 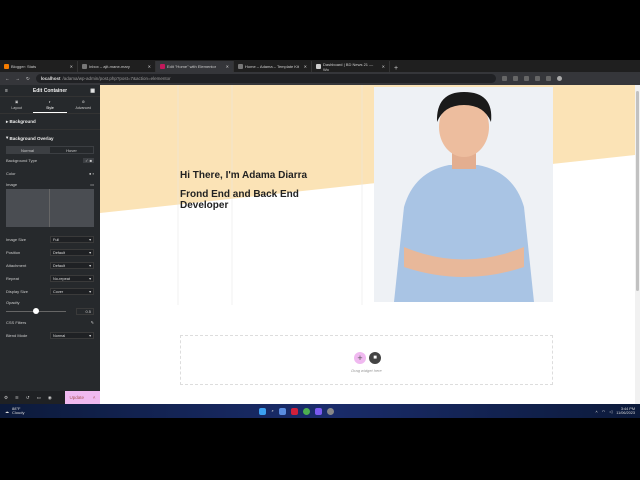 What do you see at coordinates (83, 102) in the screenshot?
I see `gear-icon: ⚙` at bounding box center [83, 102].